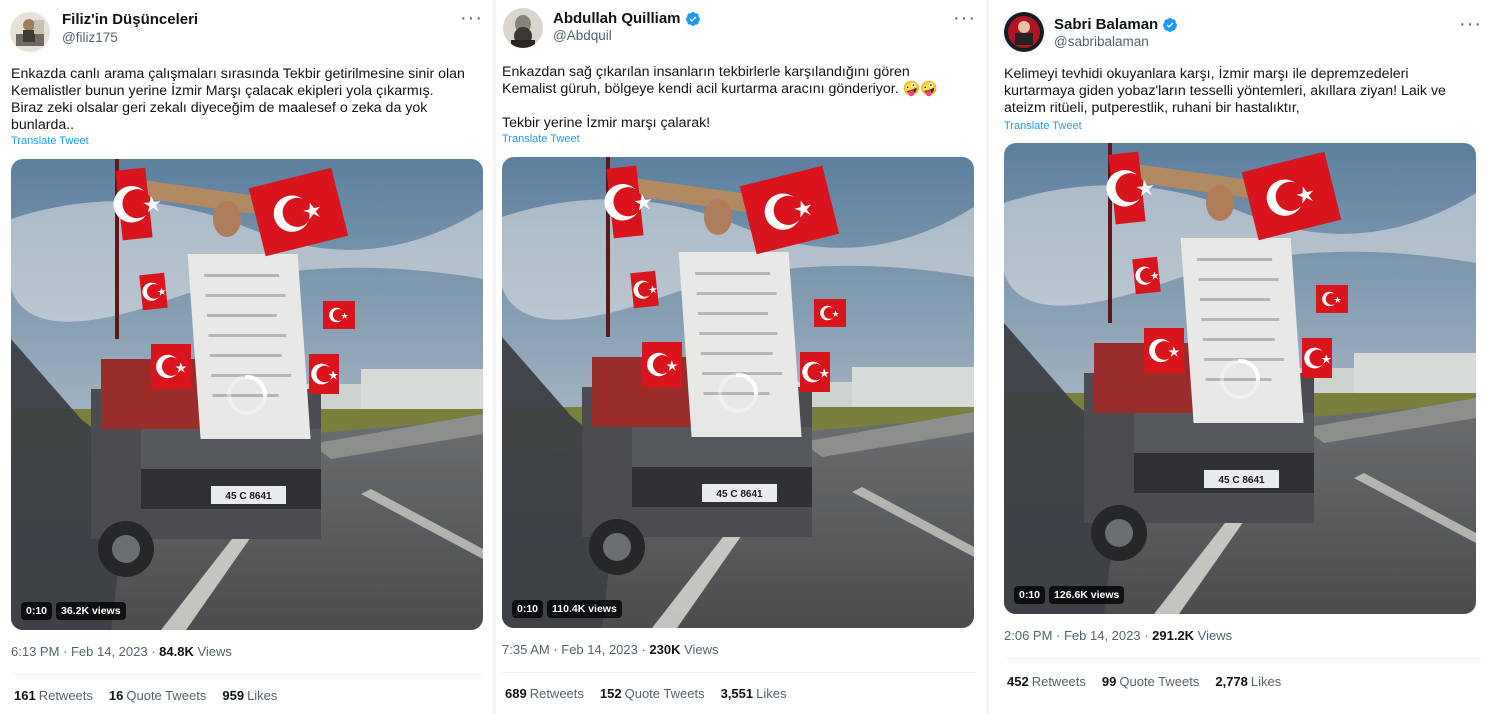 This screenshot has height=714, width=1492. I want to click on display-name: Abdullah Quilliam, so click(617, 18).